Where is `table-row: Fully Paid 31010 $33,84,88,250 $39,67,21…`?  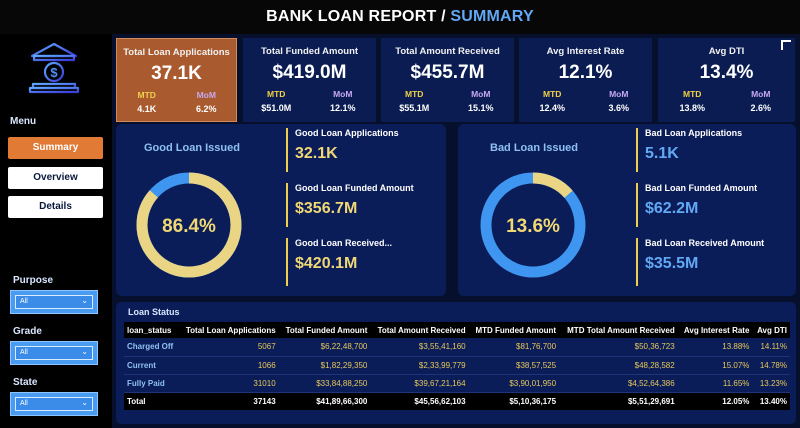 table-row: Fully Paid 31010 $33,84,88,250 $39,67,21… is located at coordinates (457, 383).